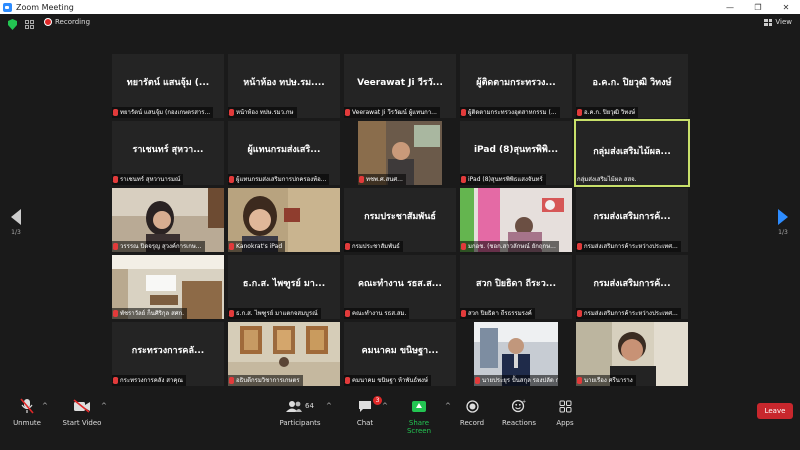 The height and width of the screenshot is (450, 800). I want to click on share-screen-icon, so click(419, 406).